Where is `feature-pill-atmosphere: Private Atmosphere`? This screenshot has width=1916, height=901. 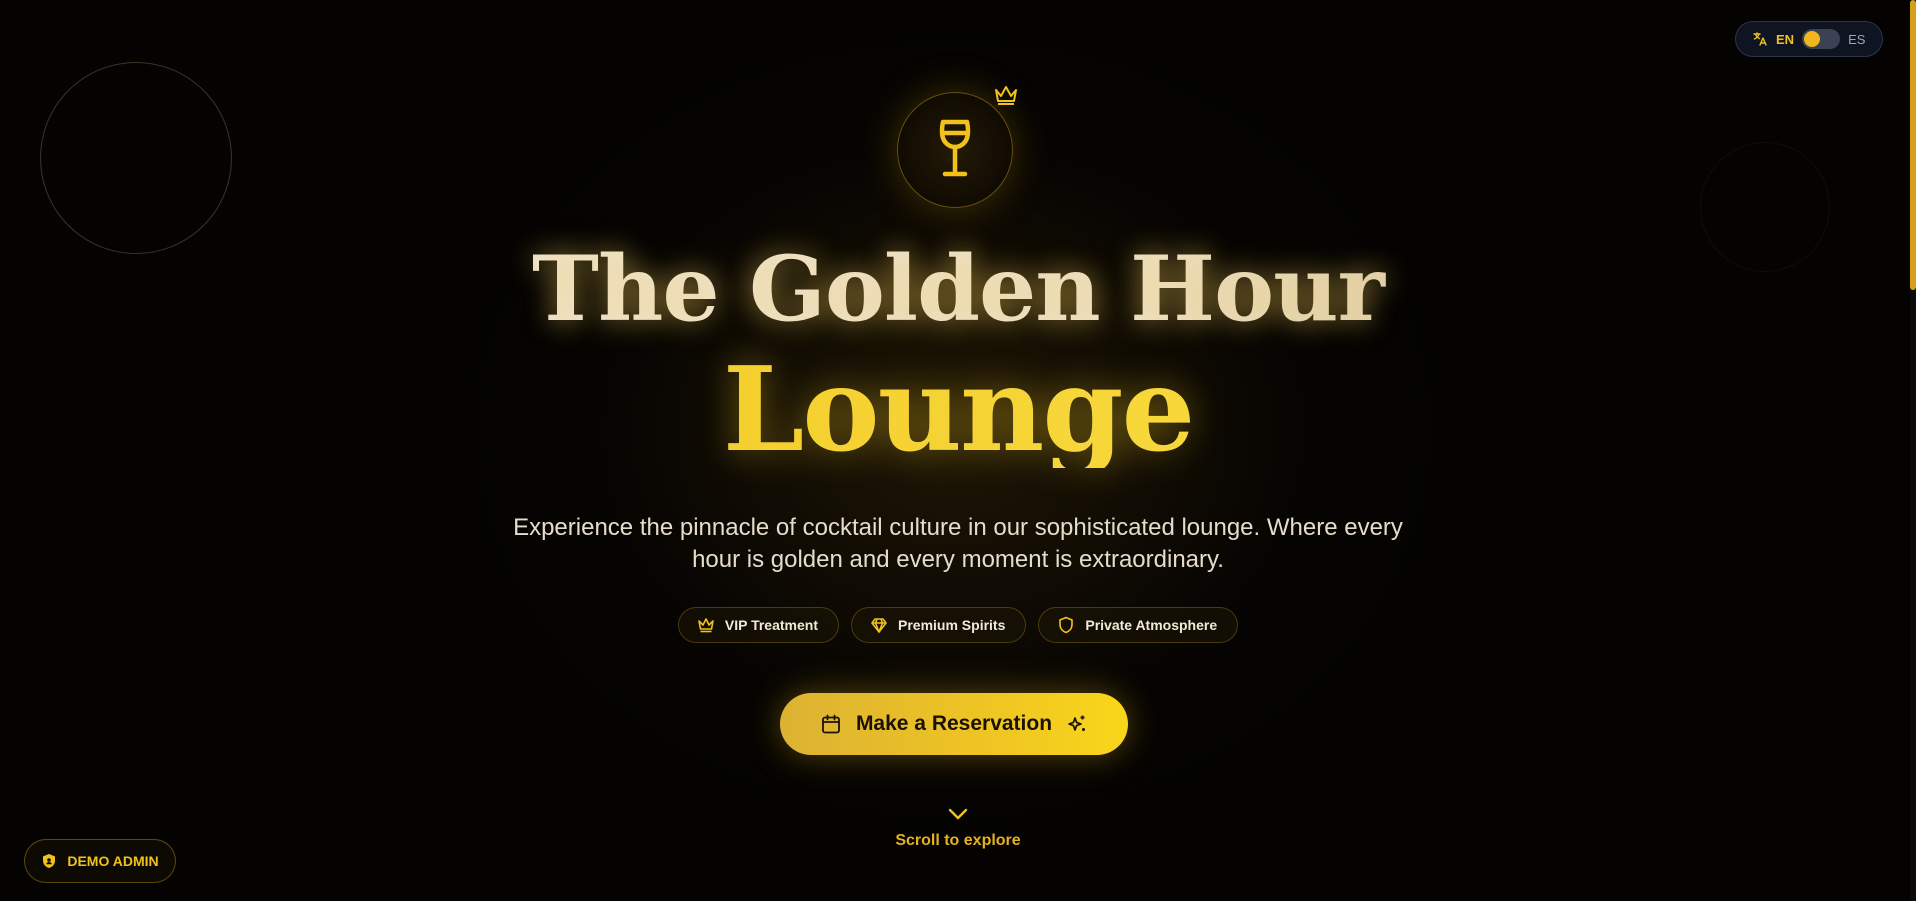
feature-pill-atmosphere: Private Atmosphere is located at coordinates (1138, 625).